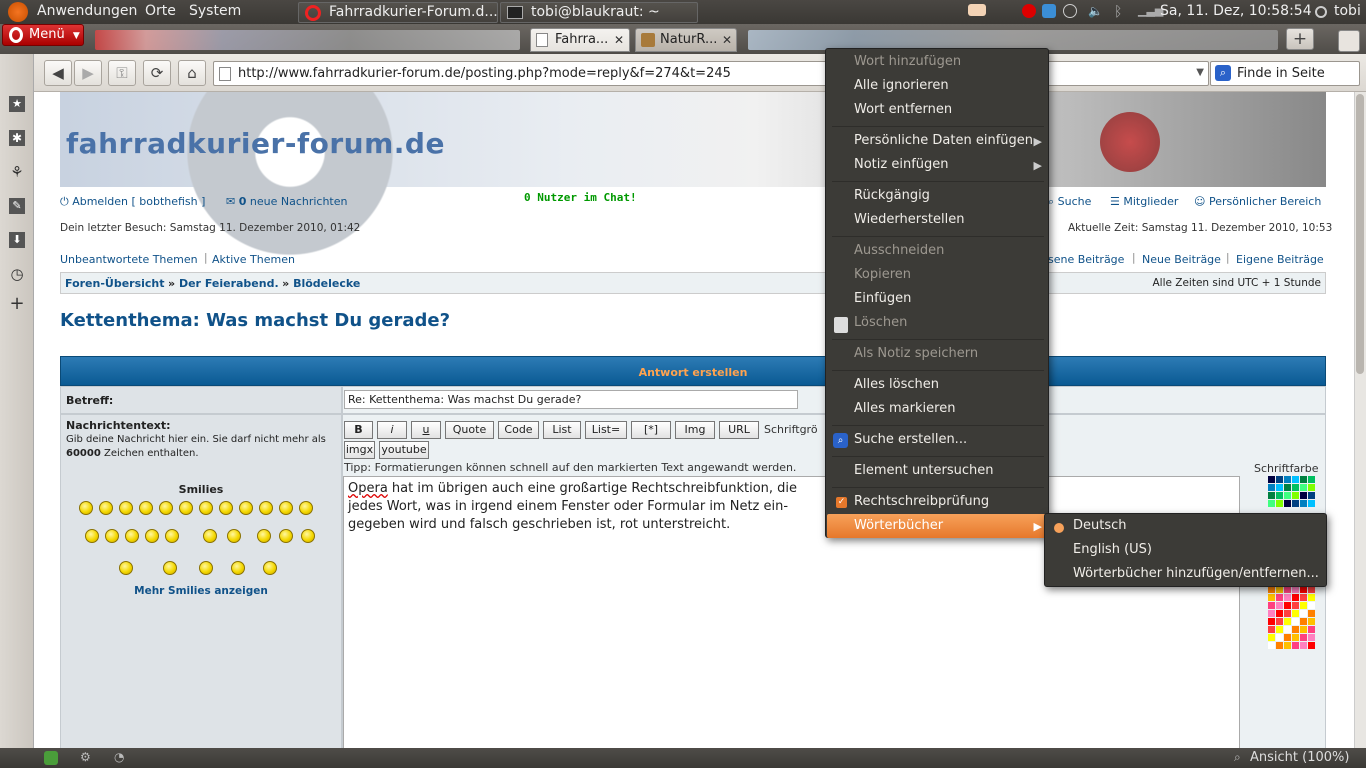  I want to click on add-panel-icon: +, so click(17, 304).